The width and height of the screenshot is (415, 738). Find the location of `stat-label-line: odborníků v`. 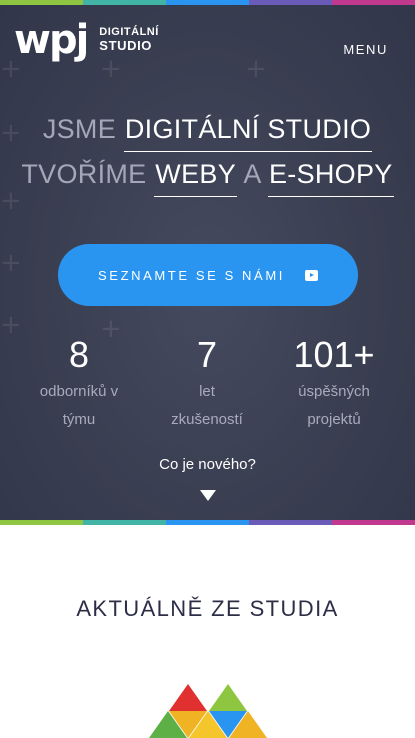

stat-label-line: odborníků v is located at coordinates (79, 391).